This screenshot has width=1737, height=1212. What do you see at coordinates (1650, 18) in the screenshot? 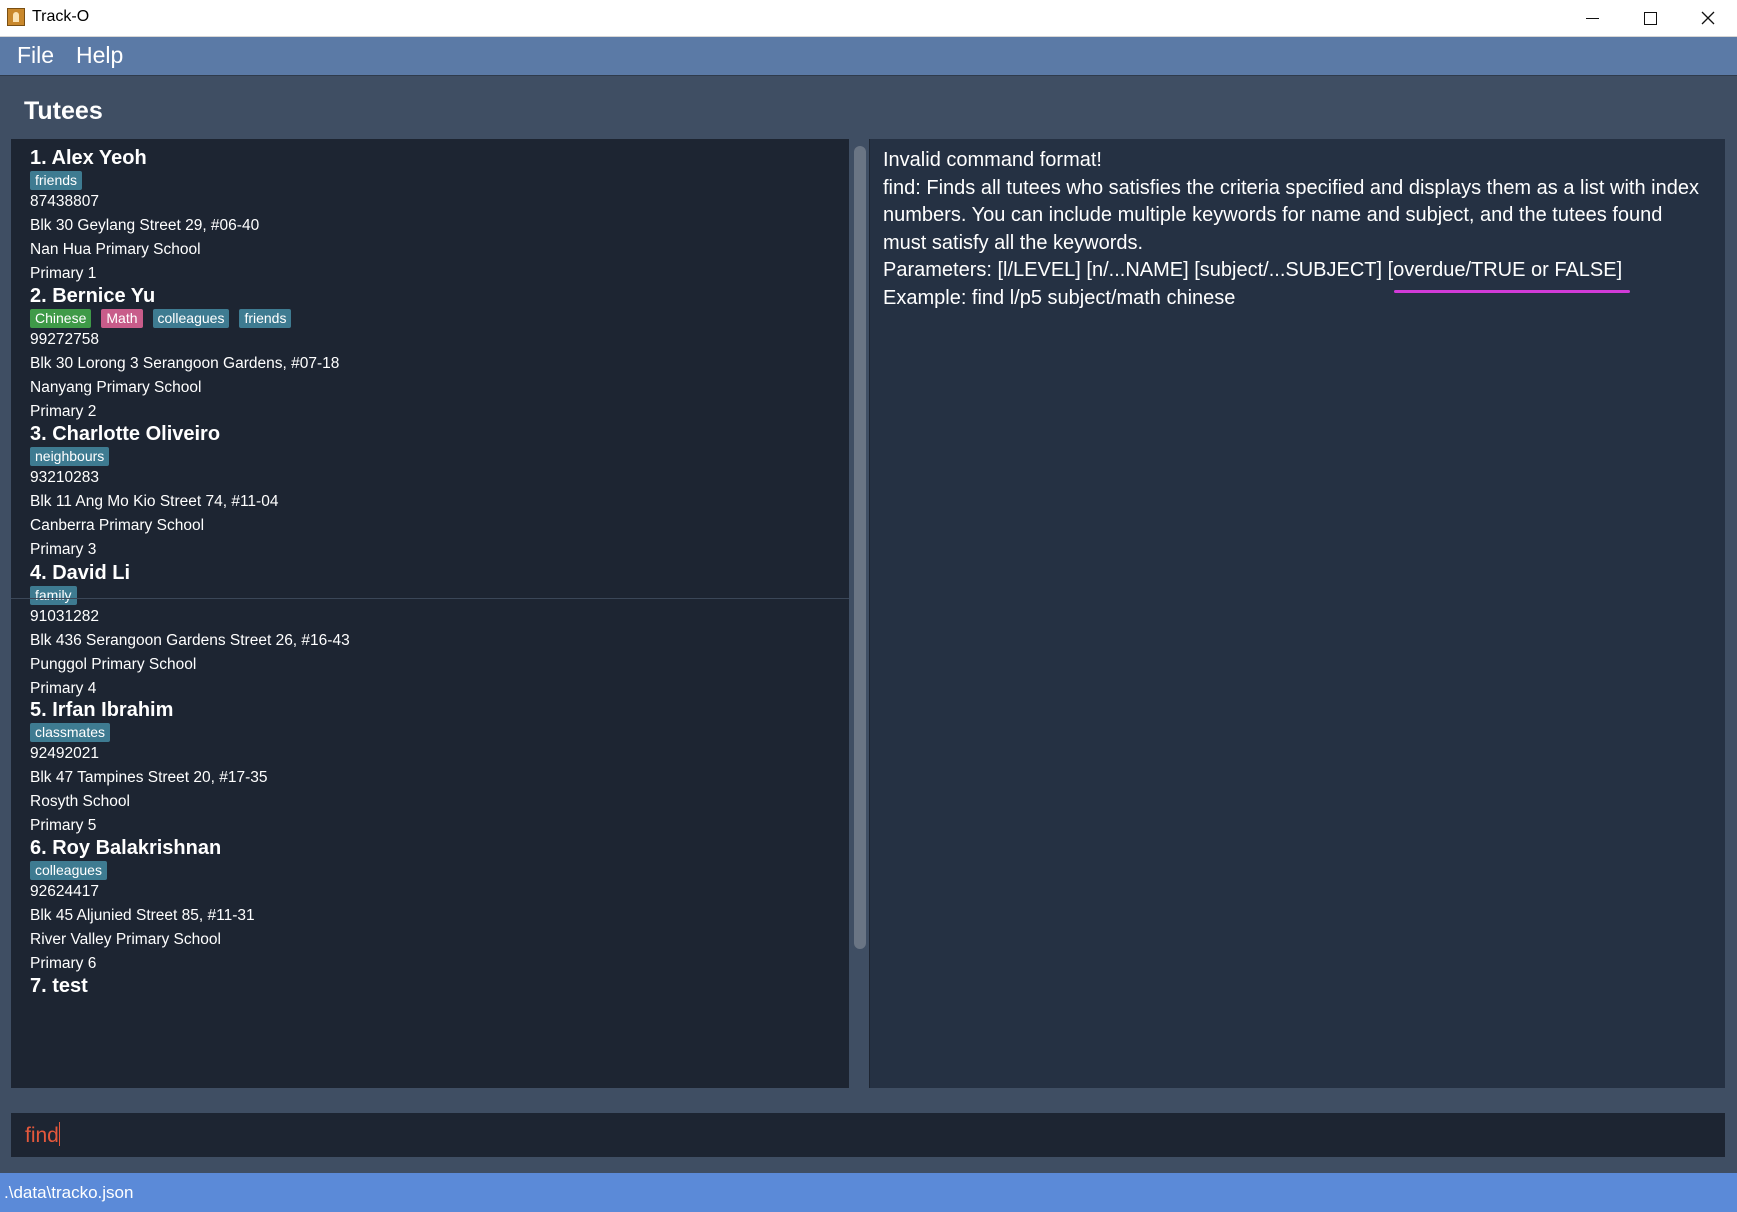
I see `maximize-icon` at bounding box center [1650, 18].